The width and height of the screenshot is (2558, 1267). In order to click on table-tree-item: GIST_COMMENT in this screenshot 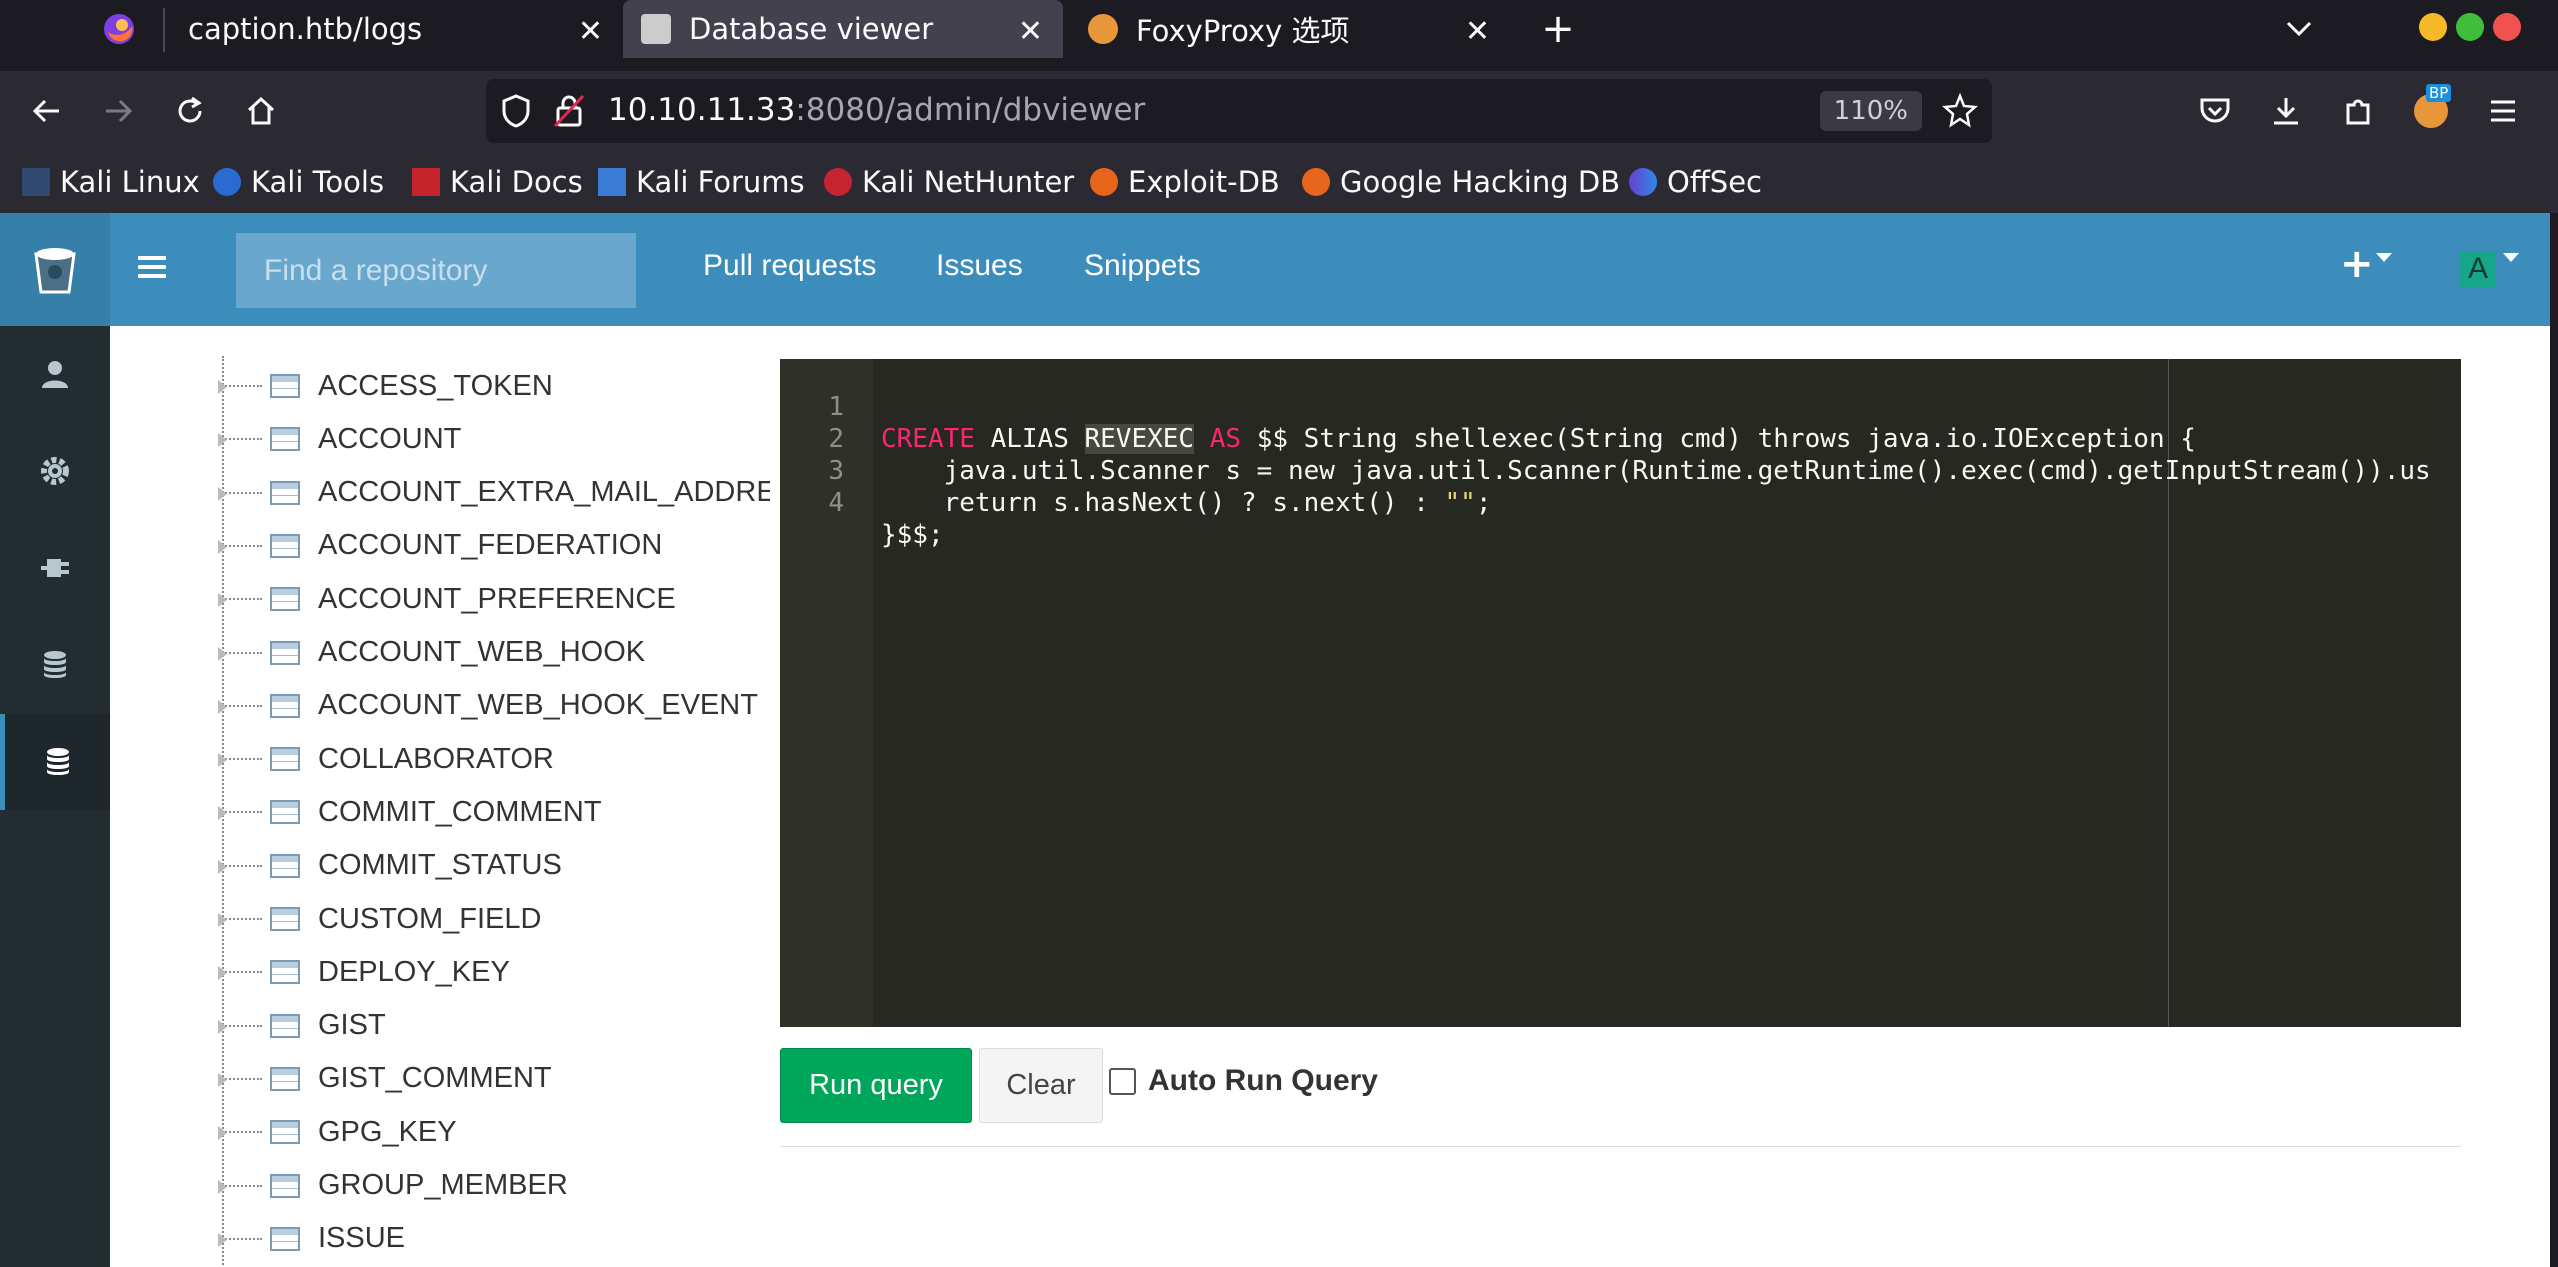, I will do `click(385, 1079)`.